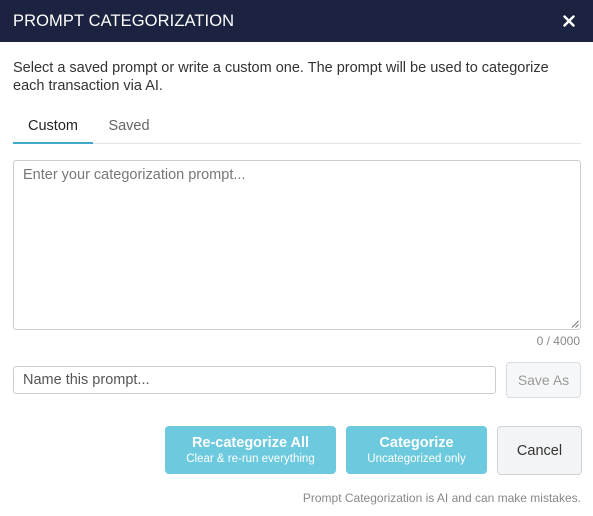 This screenshot has width=593, height=516. What do you see at coordinates (558, 341) in the screenshot?
I see `character-counter: 0 / 4000` at bounding box center [558, 341].